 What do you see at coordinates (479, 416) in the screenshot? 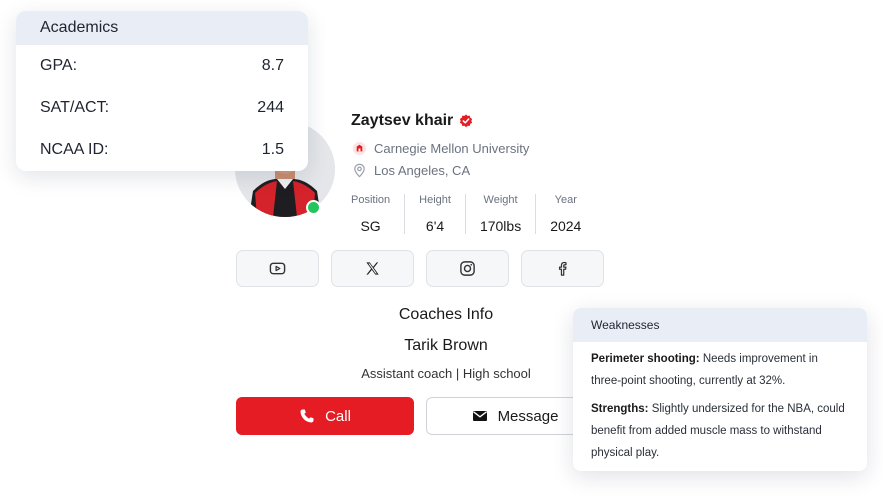
I see `envelope-icon` at bounding box center [479, 416].